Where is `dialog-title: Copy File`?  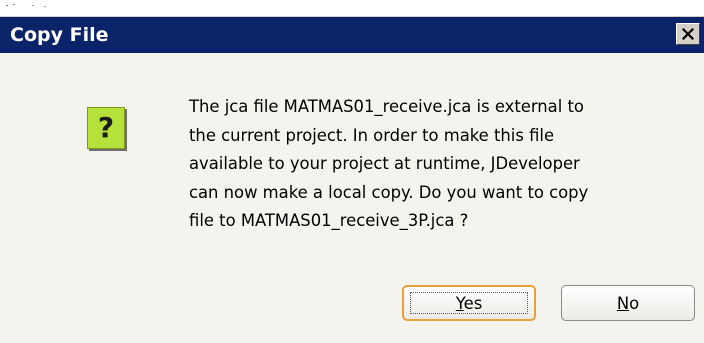 dialog-title: Copy File is located at coordinates (59, 35).